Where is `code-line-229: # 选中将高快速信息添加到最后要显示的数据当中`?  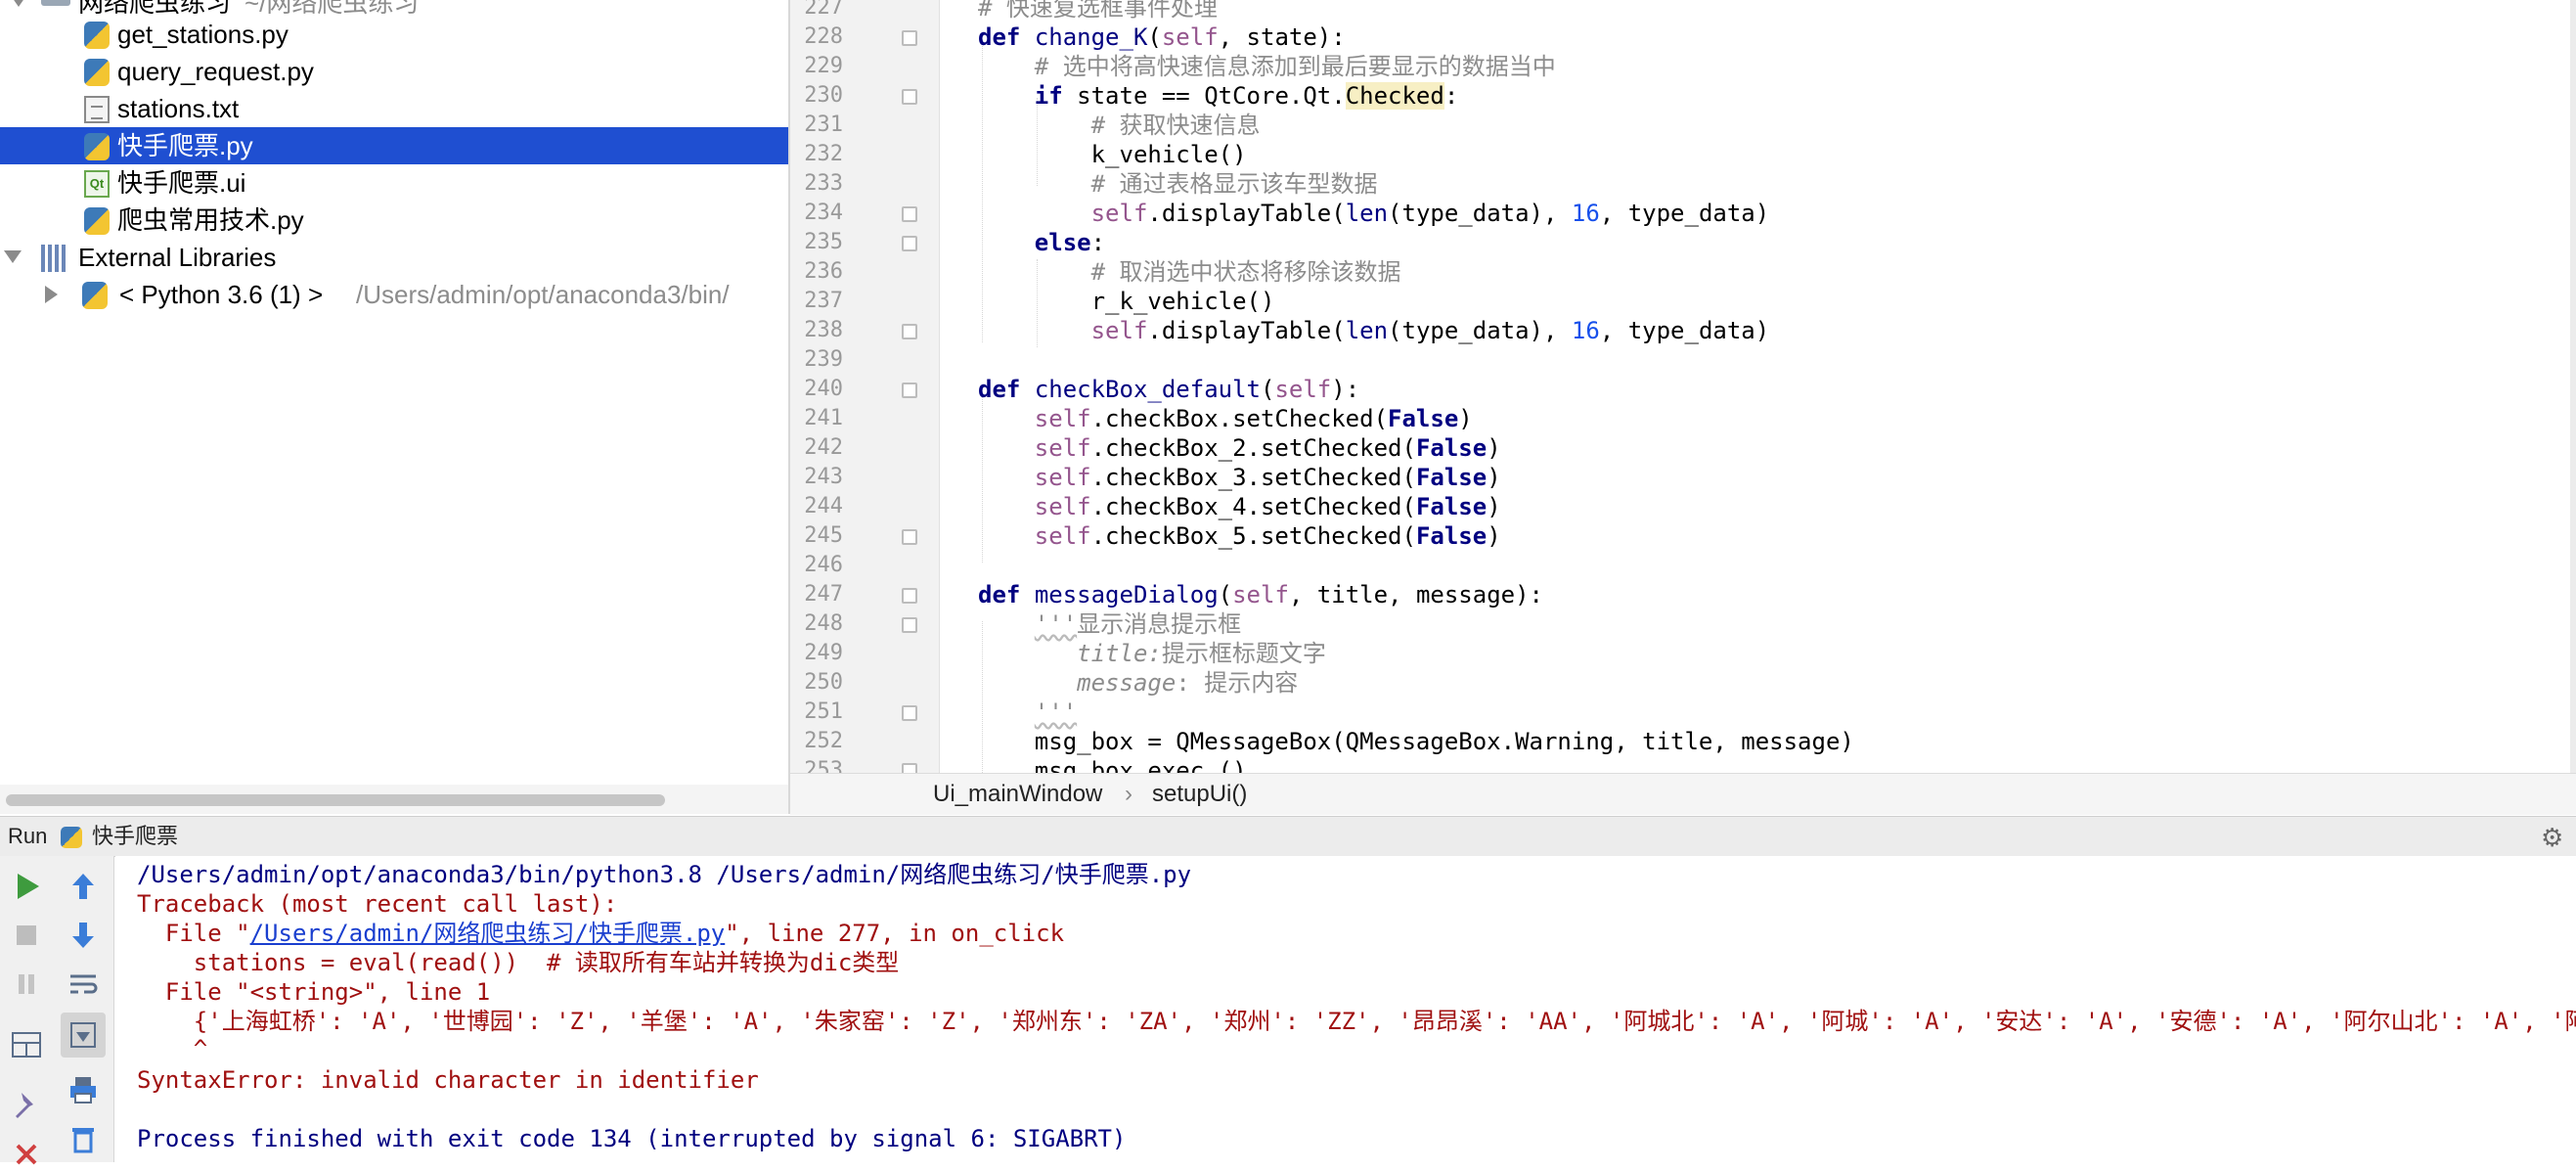 code-line-229: # 选中将高快速信息添加到最后要显示的数据当中 is located at coordinates (1267, 66).